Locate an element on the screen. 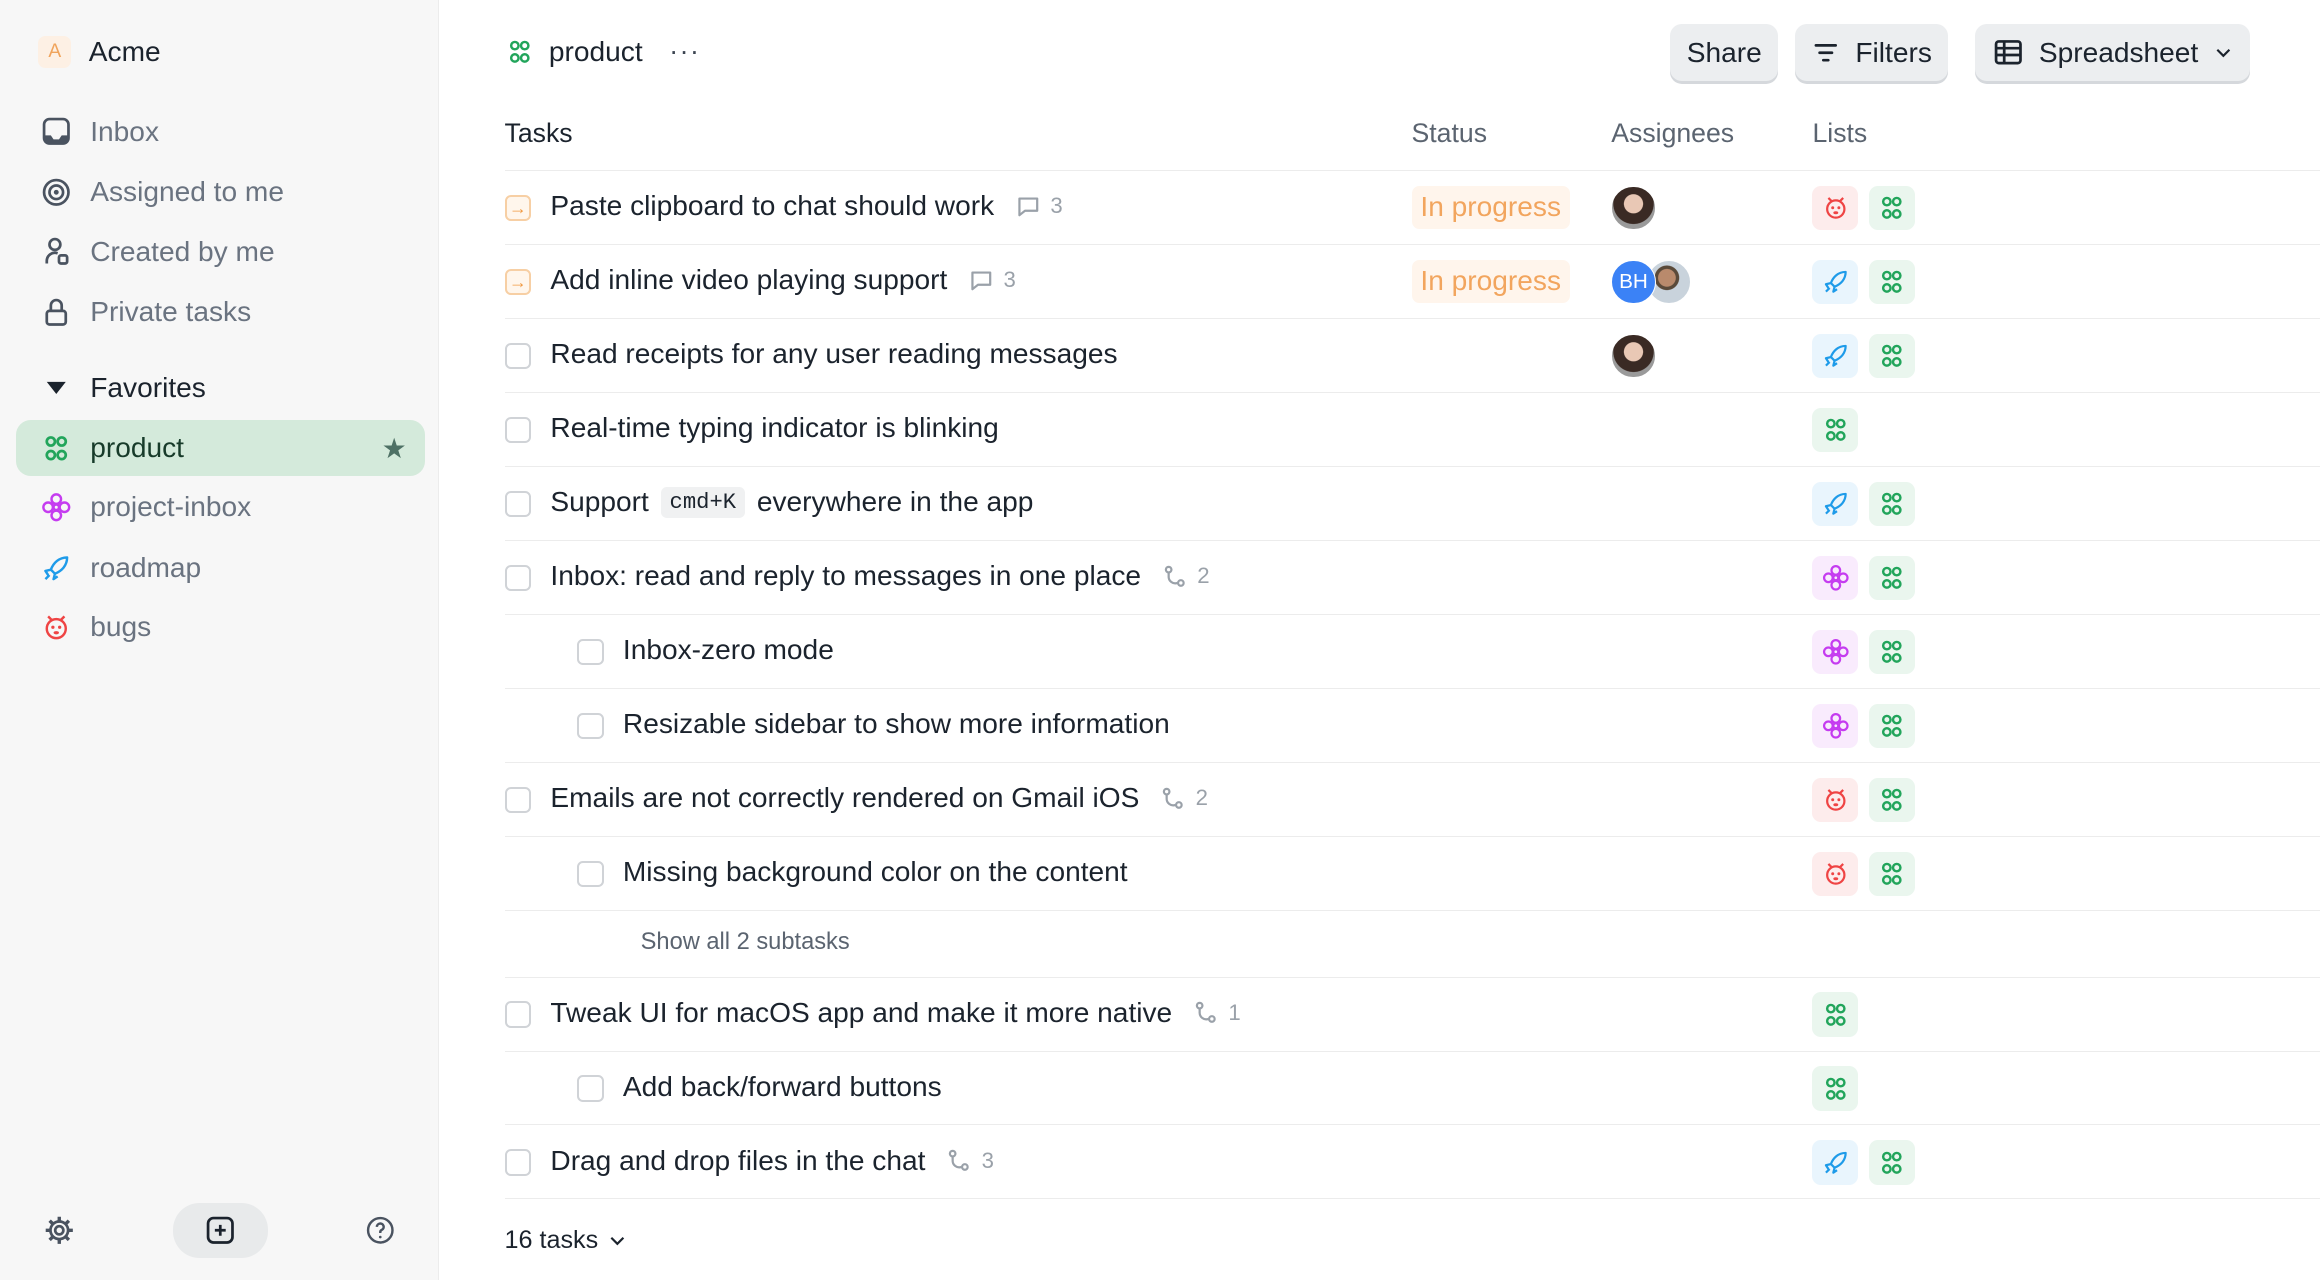 The width and height of the screenshot is (2320, 1280). more-options-button: ··· is located at coordinates (684, 51).